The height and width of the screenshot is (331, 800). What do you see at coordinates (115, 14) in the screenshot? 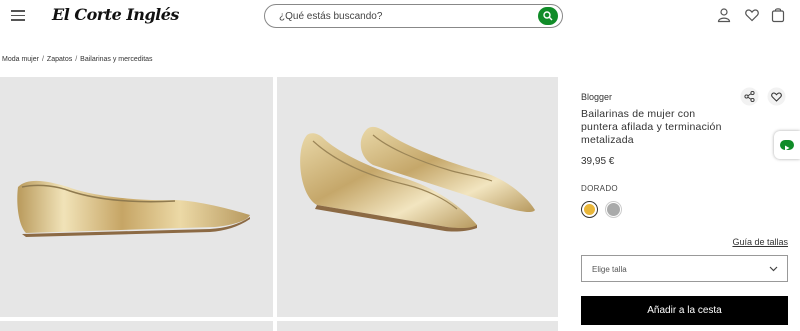
I see `site-logo: El Corte Inglés` at bounding box center [115, 14].